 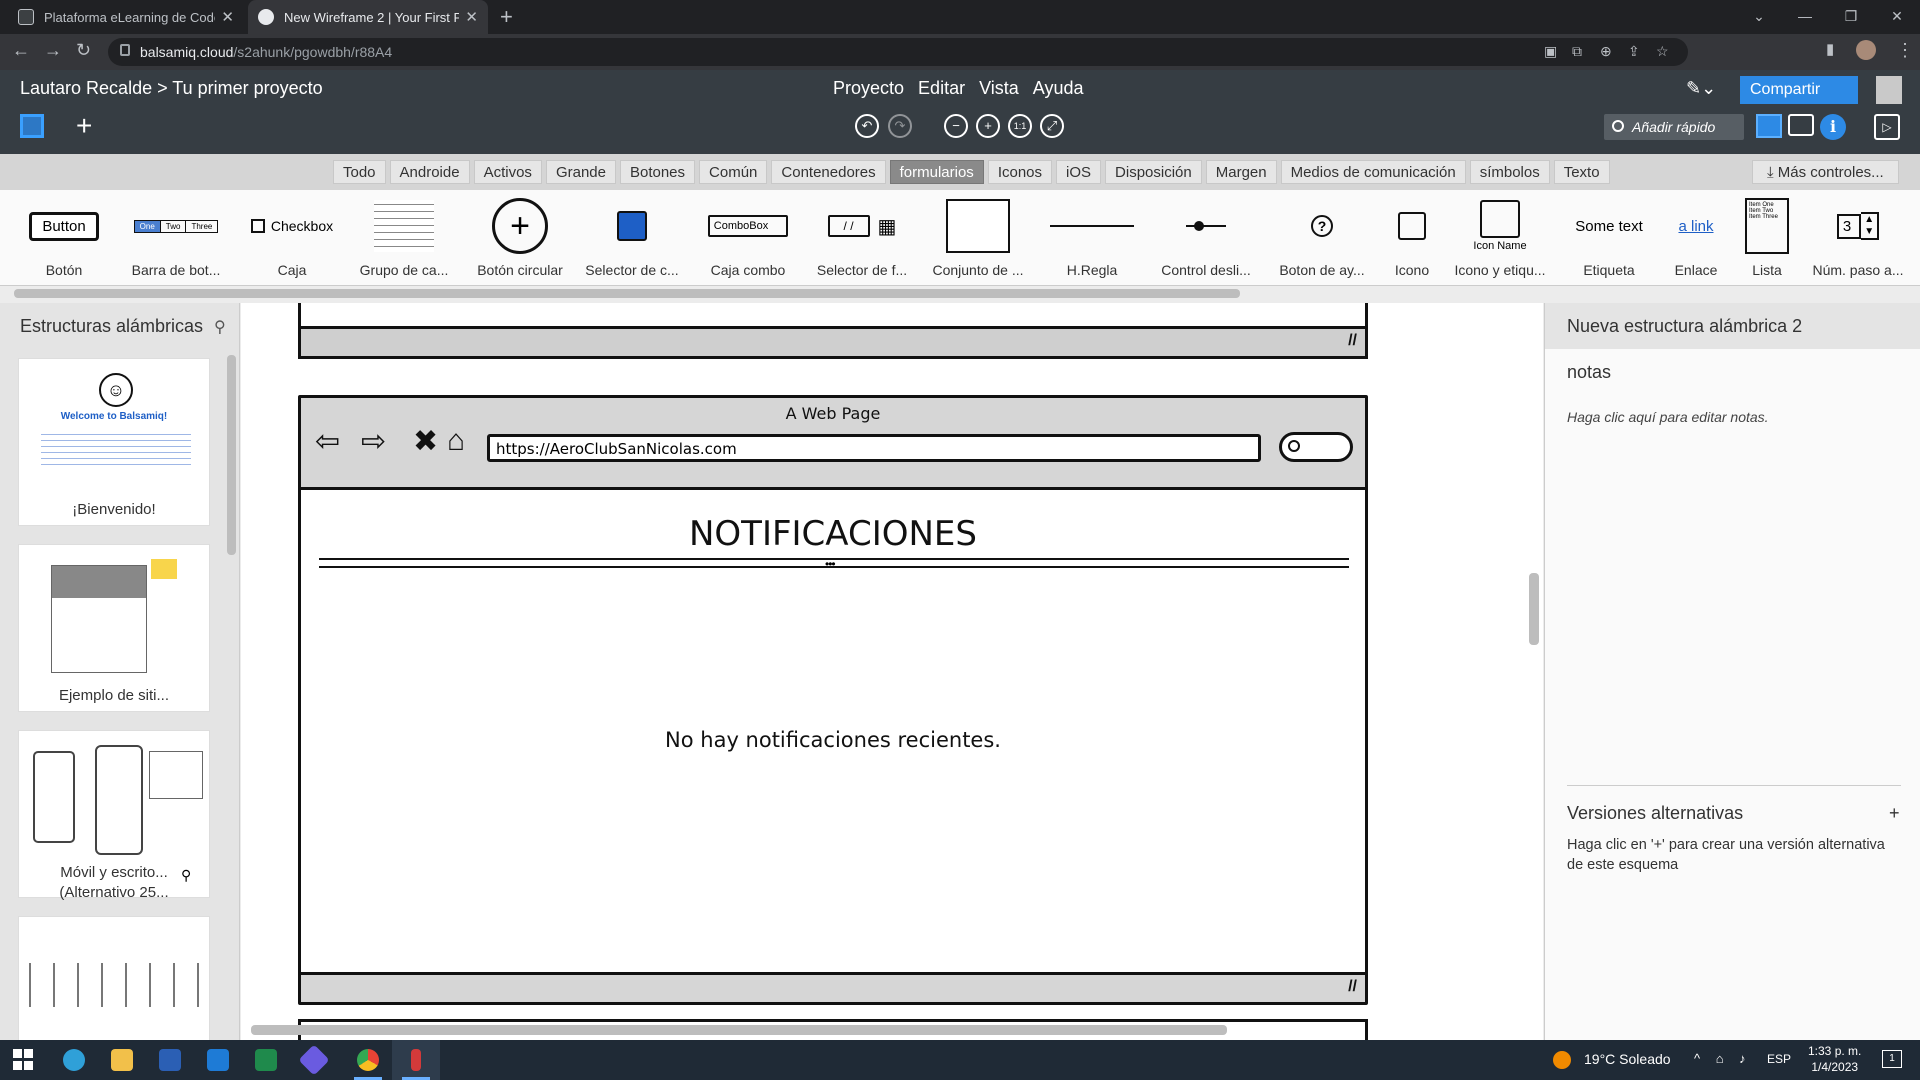 I want to click on category-tab: Todo, so click(x=359, y=172).